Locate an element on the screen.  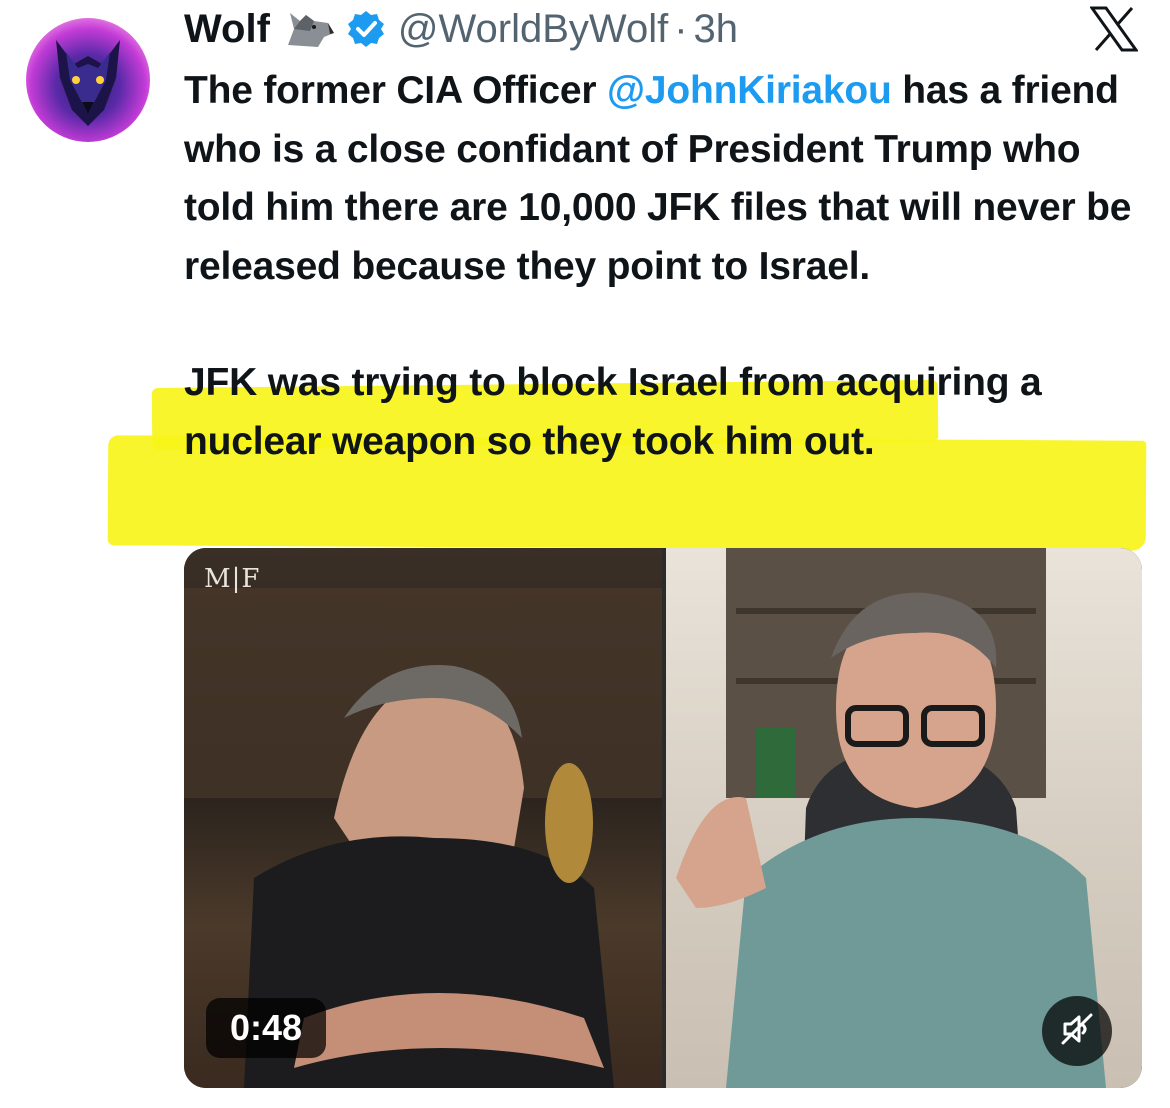
mention-link: @JohnKiriakou is located at coordinates (749, 90).